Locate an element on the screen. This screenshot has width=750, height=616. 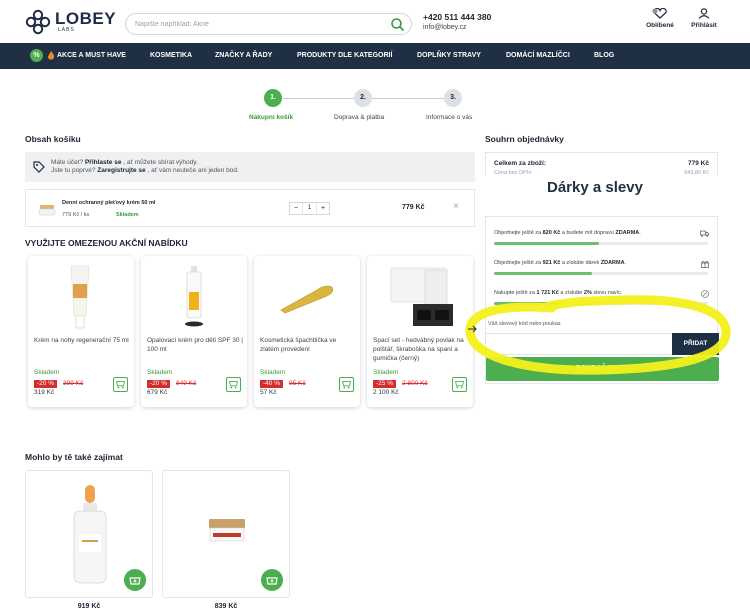
login-prefix: Máte účet? is located at coordinates (68, 162).